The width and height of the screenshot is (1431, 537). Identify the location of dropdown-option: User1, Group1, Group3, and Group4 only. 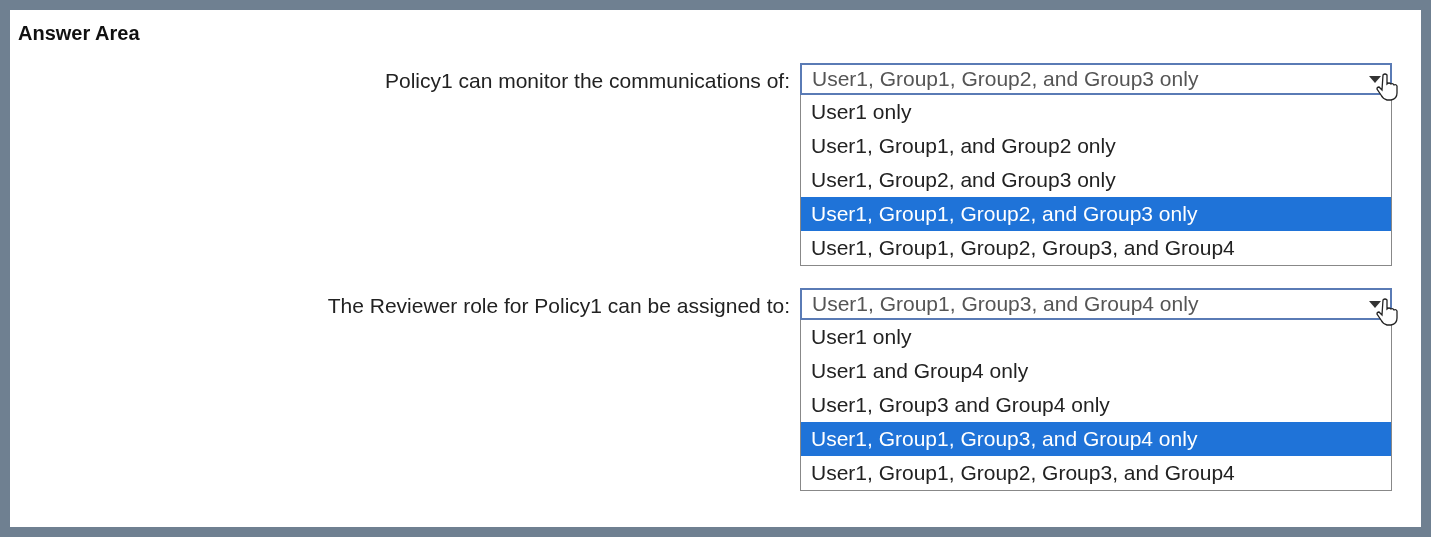
(1096, 439).